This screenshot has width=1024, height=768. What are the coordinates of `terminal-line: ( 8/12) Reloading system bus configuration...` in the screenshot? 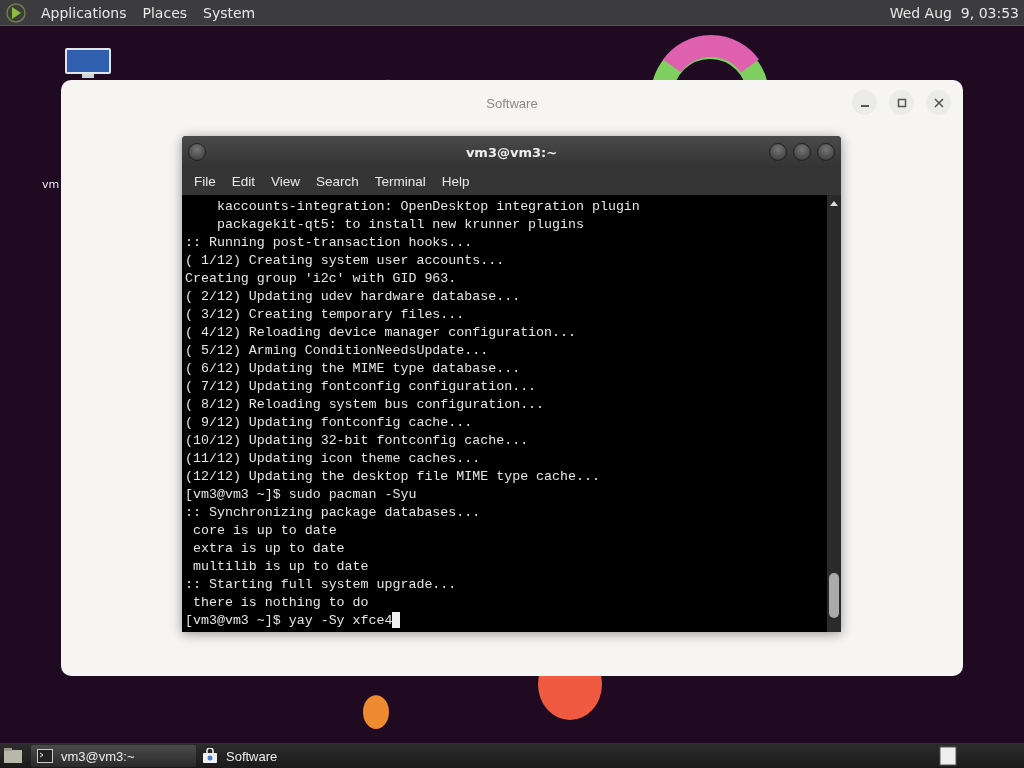 It's located at (365, 404).